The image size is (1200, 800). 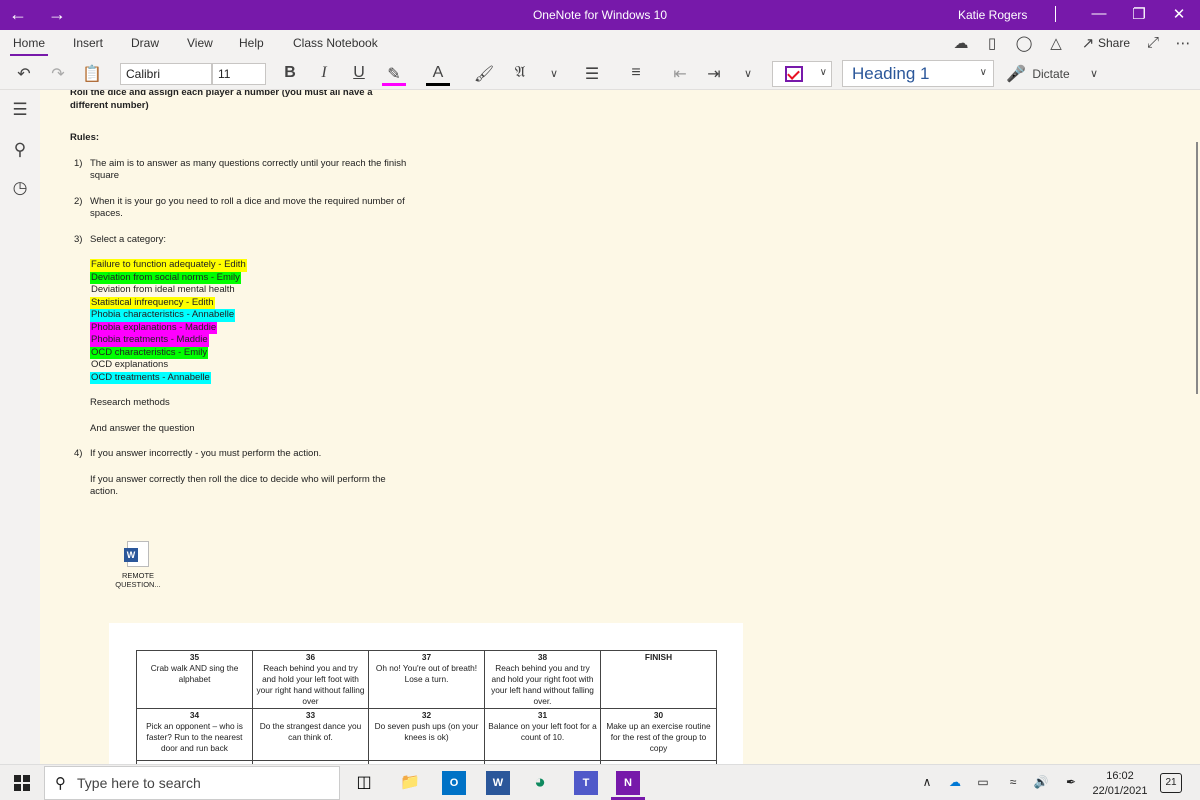 I want to click on restore-icon: ❐, so click(x=1139, y=14).